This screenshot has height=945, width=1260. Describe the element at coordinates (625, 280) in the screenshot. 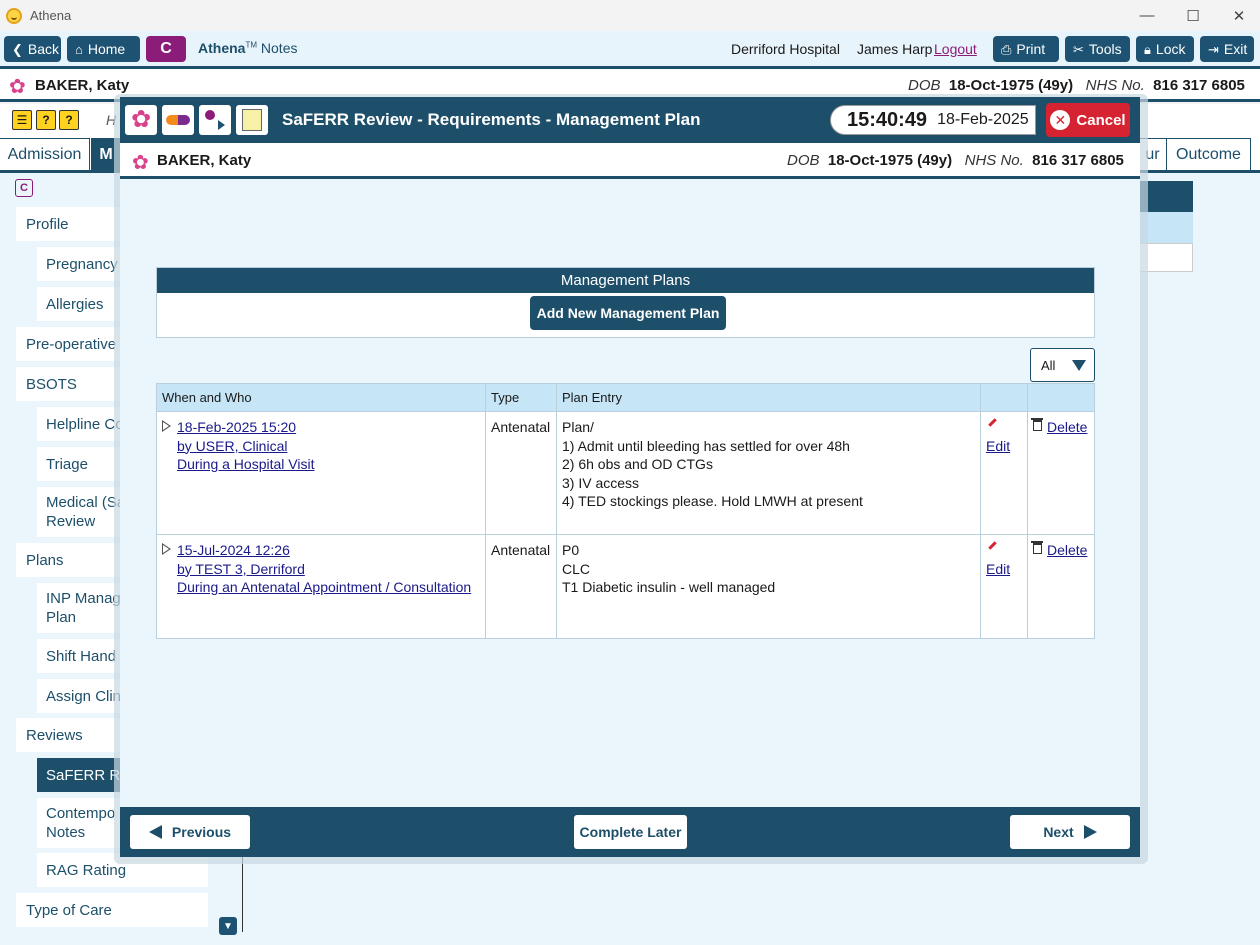

I see `management-plans-title: Management Plans` at that location.